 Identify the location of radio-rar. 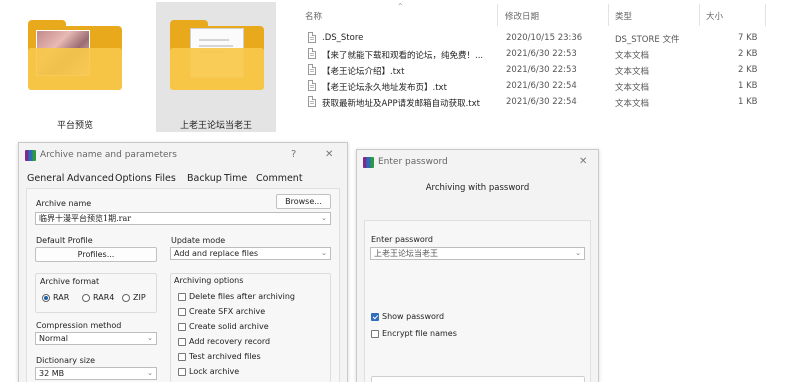
(46, 298).